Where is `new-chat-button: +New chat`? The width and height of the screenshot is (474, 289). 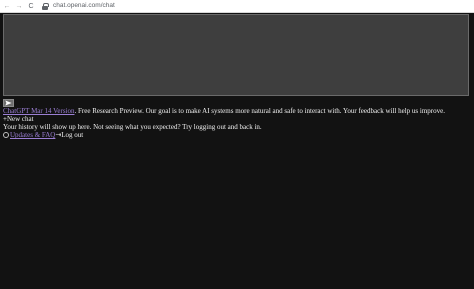
new-chat-button: +New chat is located at coordinates (236, 119).